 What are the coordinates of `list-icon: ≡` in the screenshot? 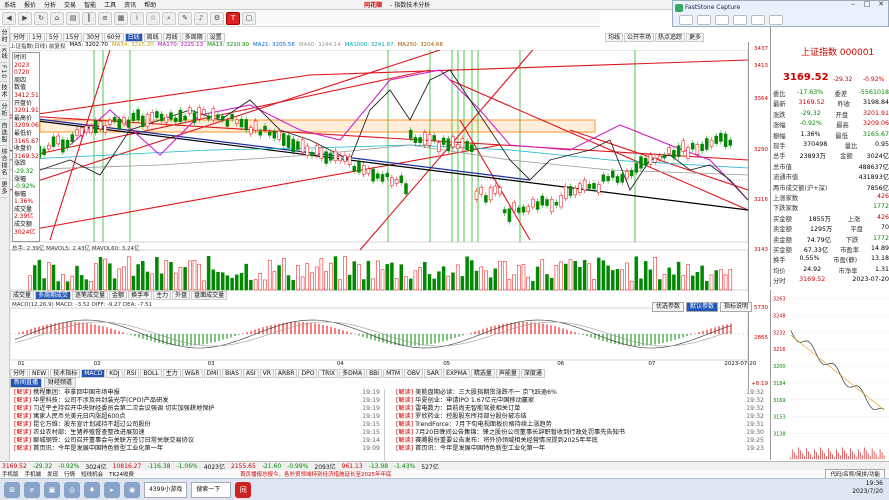 It's located at (105, 18).